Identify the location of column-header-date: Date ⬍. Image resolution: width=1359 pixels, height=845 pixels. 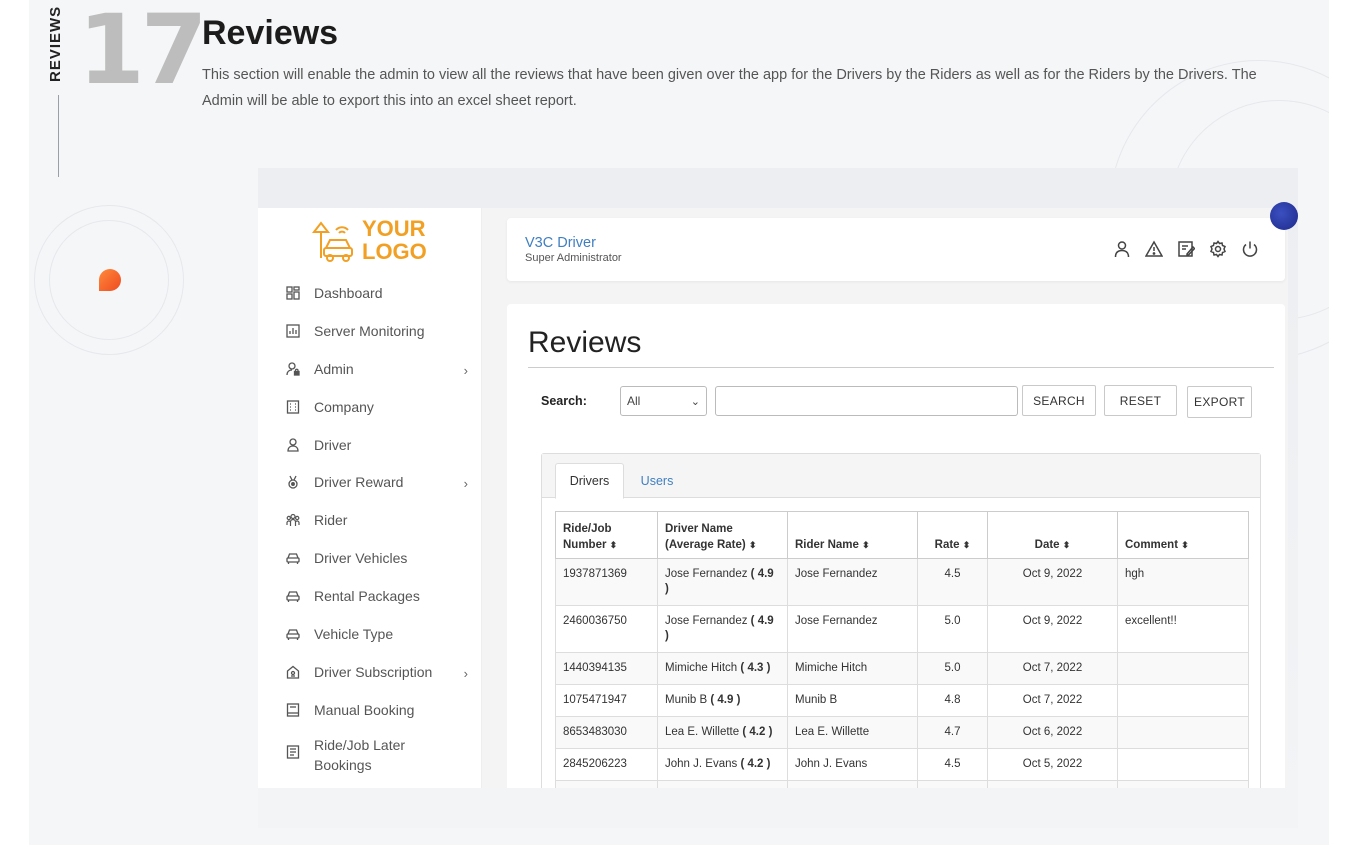
(1052, 535).